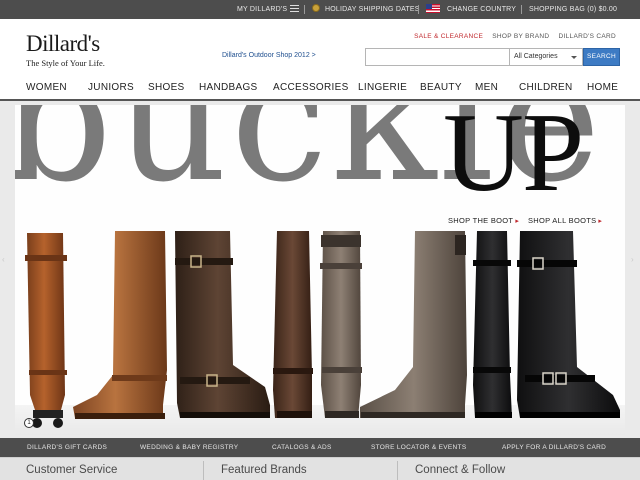 Image resolution: width=640 pixels, height=480 pixels. I want to click on footer-featured-brands: Featured Brands, so click(264, 470).